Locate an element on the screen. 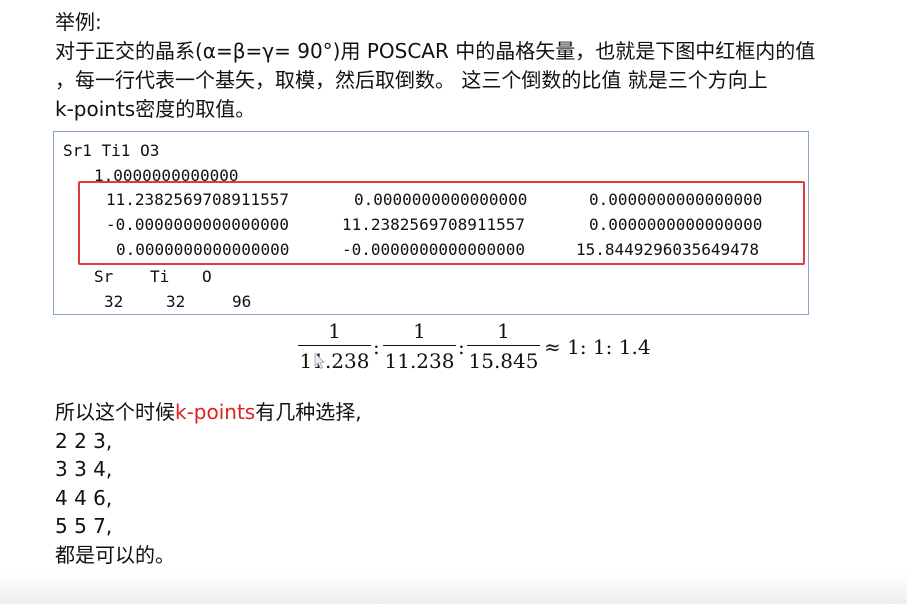  summary-closing: 都是可以的。 is located at coordinates (115, 554).